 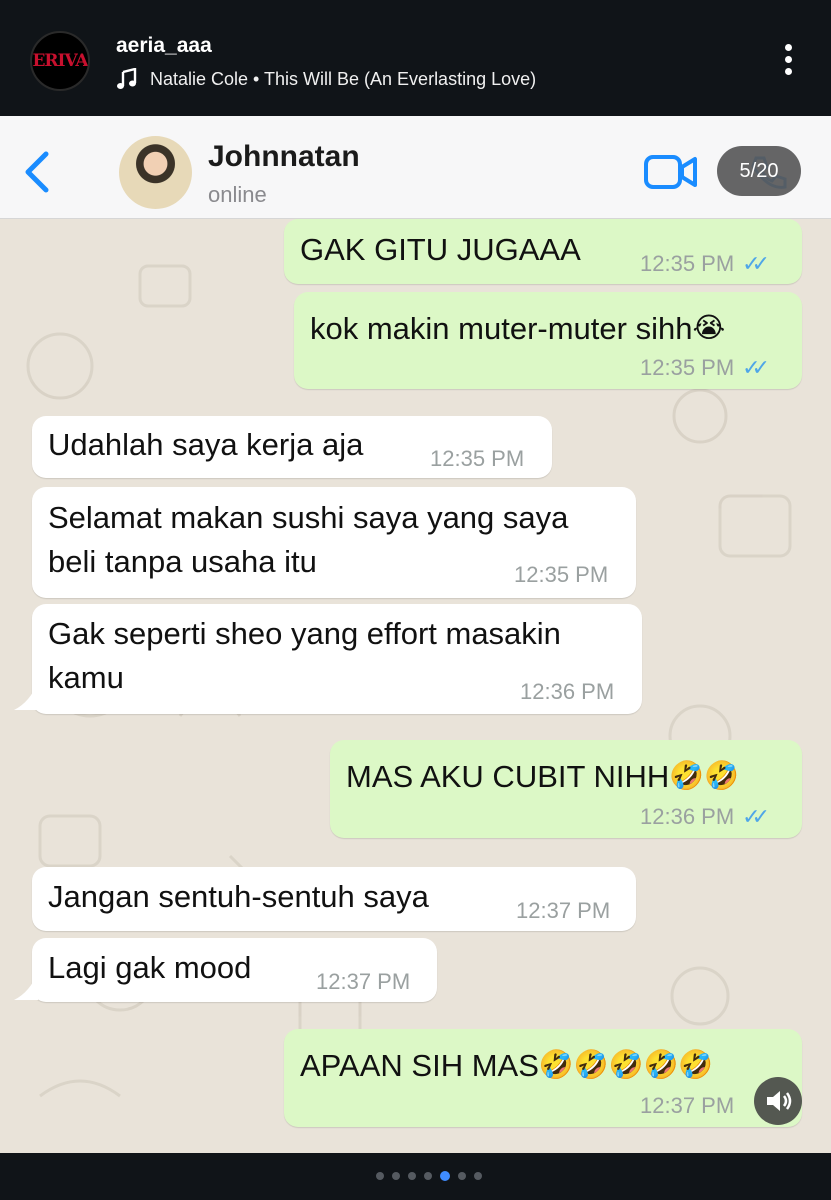 I want to click on message-line: kamu, so click(x=86, y=677).